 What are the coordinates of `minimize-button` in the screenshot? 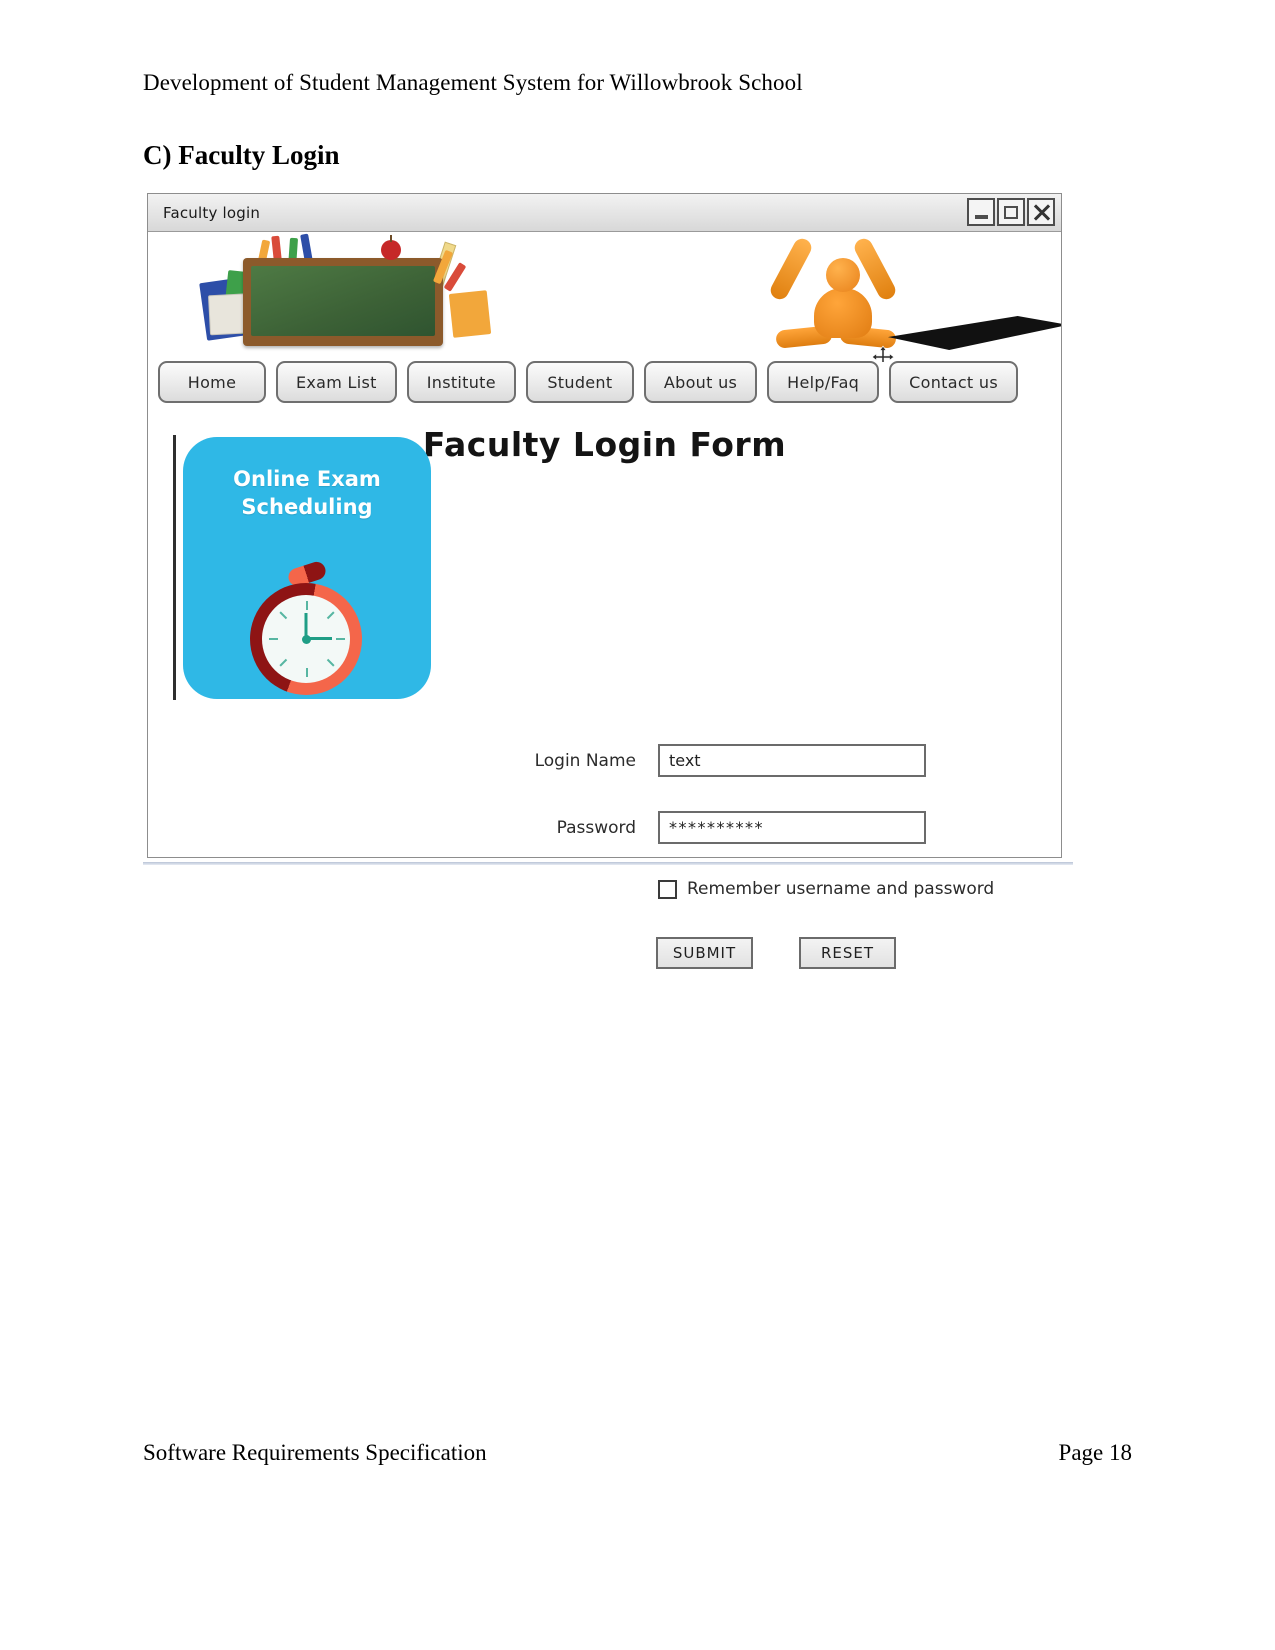 It's located at (981, 212).